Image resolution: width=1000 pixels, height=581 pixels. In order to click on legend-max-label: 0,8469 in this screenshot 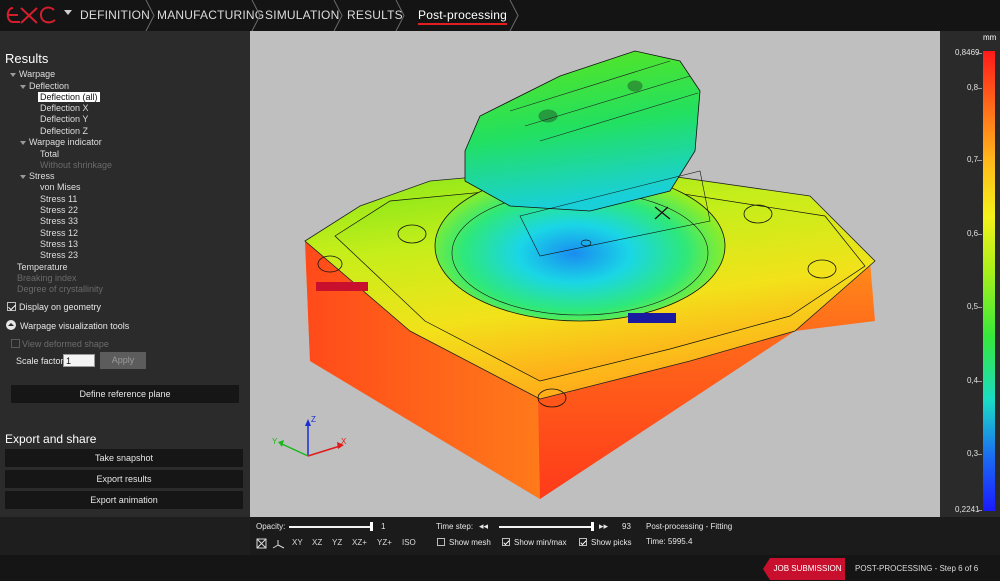, I will do `click(967, 52)`.